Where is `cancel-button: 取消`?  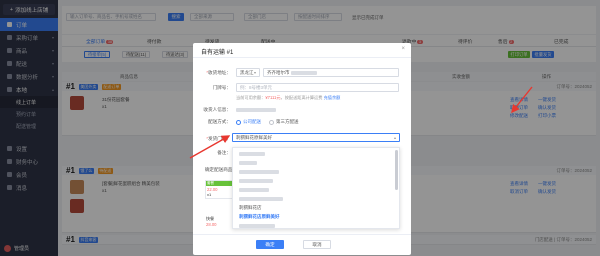
cancel-button: 取消 is located at coordinates (317, 244).